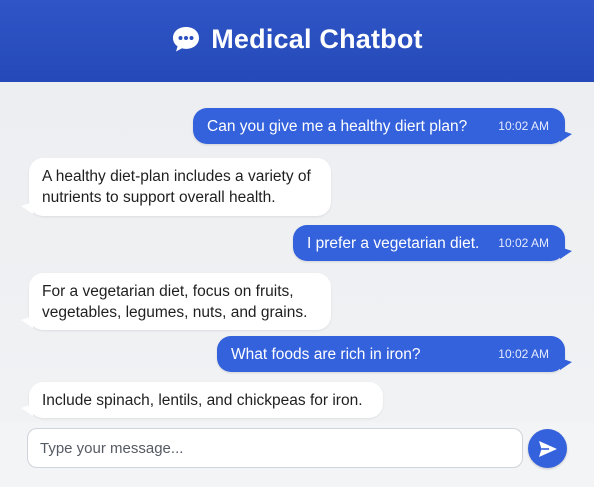  What do you see at coordinates (159, 197) in the screenshot?
I see `message-text-line: nutrients to support overall health.` at bounding box center [159, 197].